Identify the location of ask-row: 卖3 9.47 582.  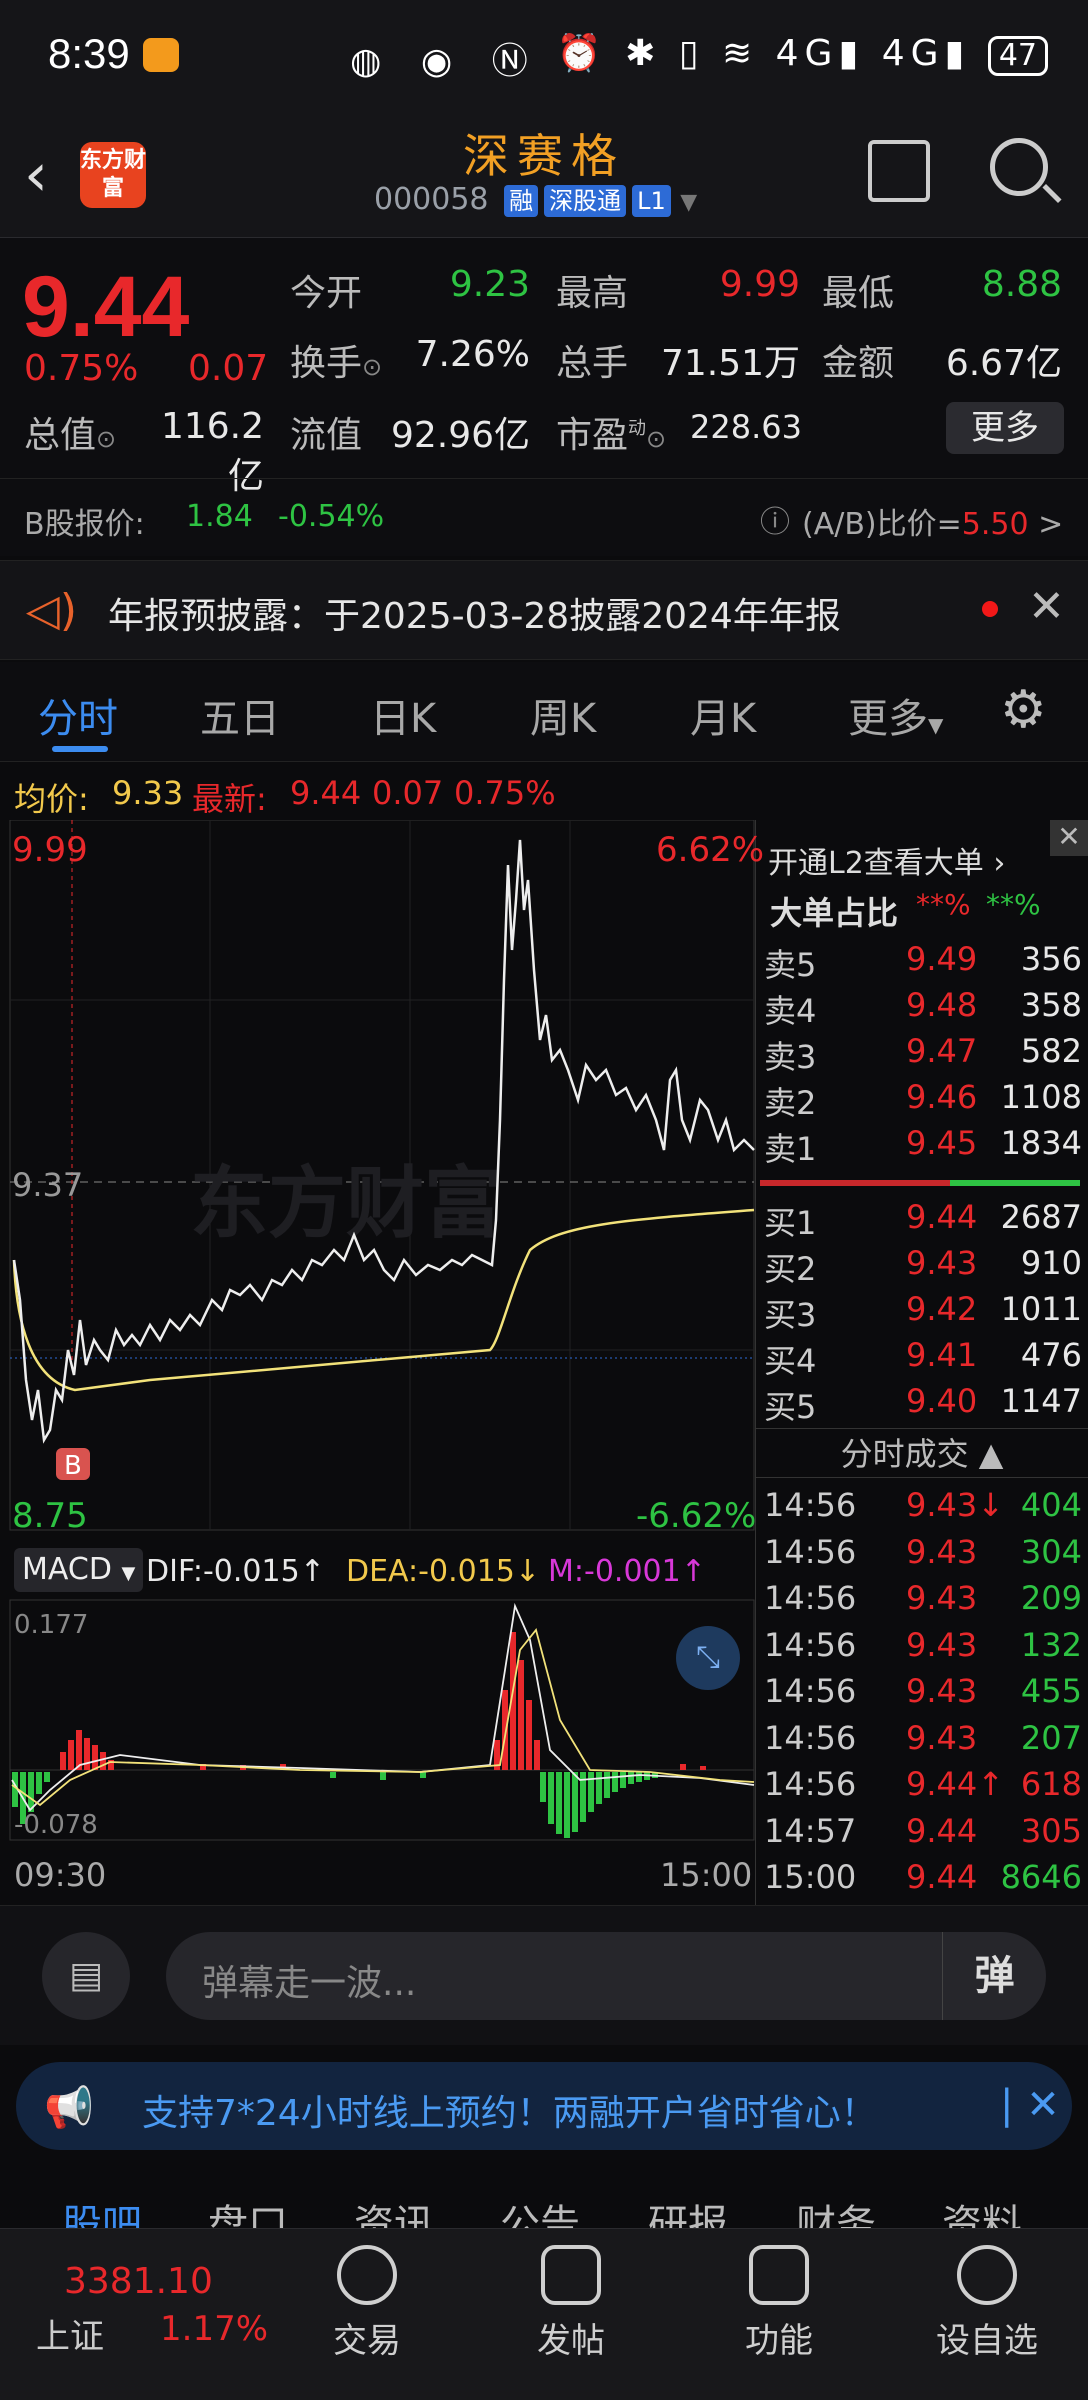
(922, 1055).